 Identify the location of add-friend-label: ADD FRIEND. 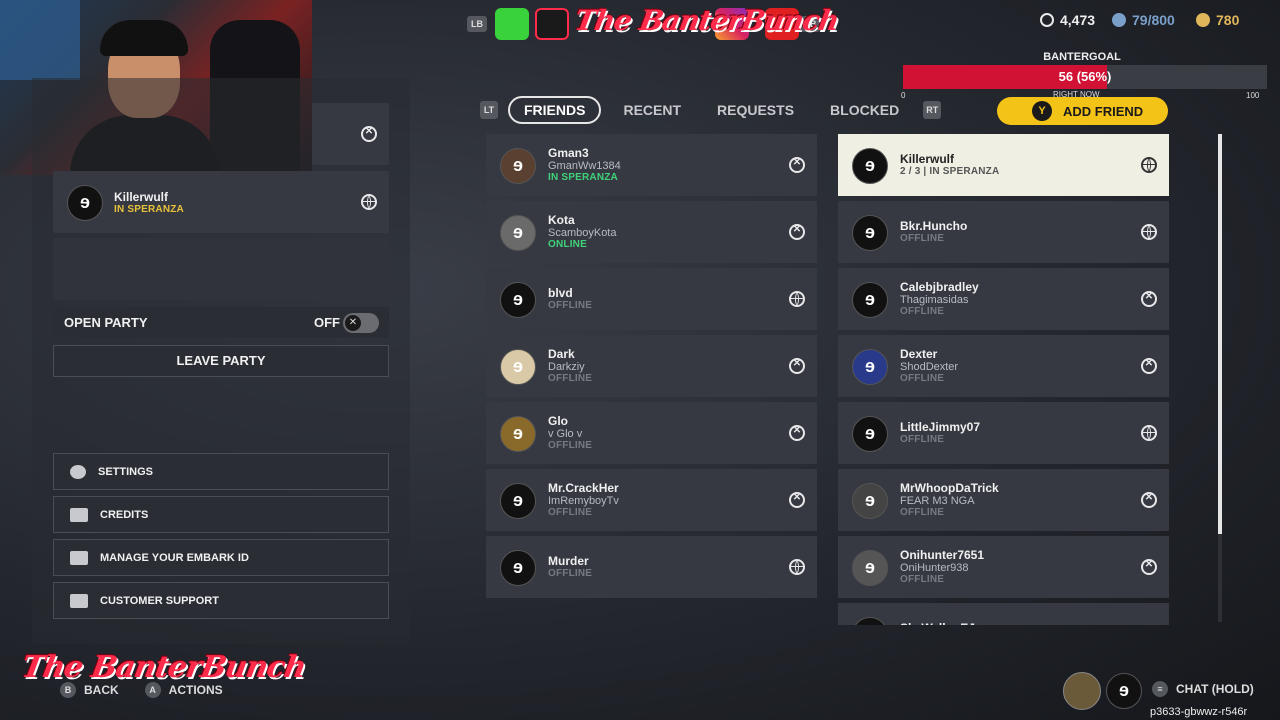
(1103, 111).